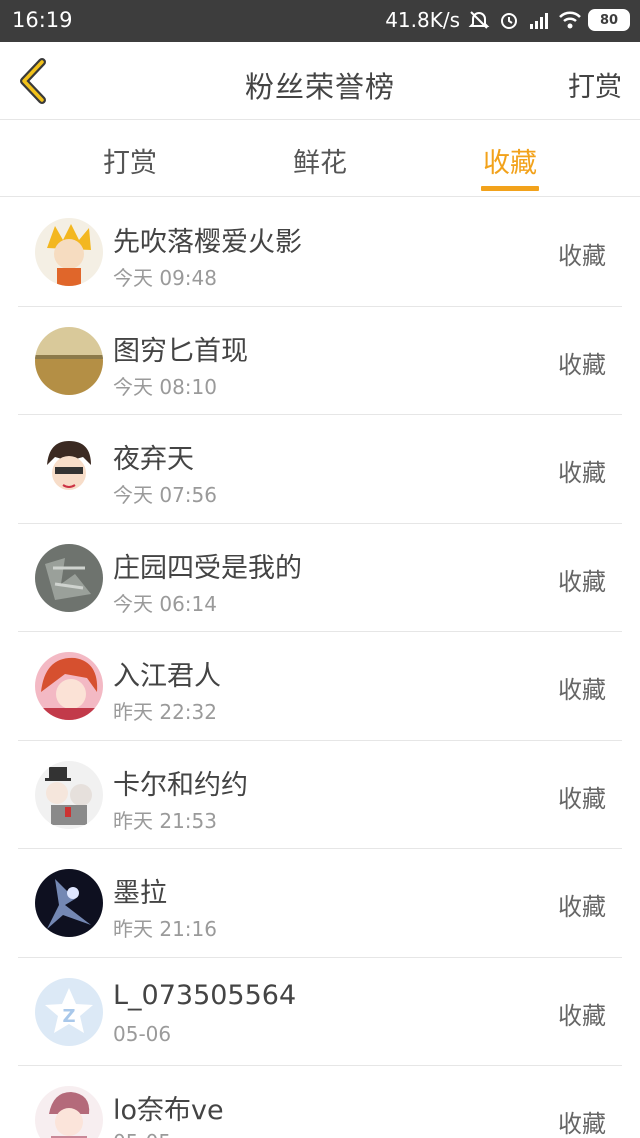 The width and height of the screenshot is (640, 1138). What do you see at coordinates (320, 21) in the screenshot?
I see `status-bar: 16:19 41.8K/s 80` at bounding box center [320, 21].